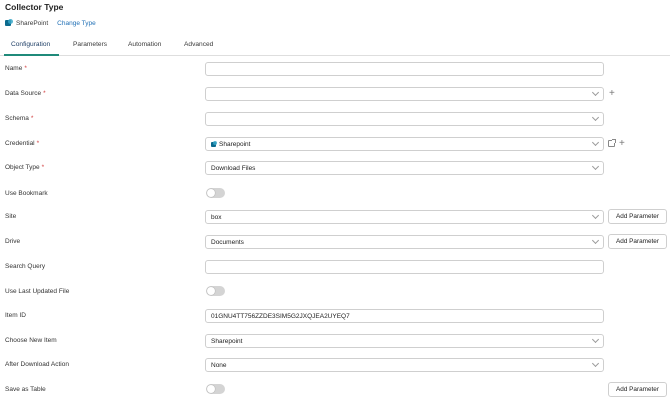 The height and width of the screenshot is (399, 670). Describe the element at coordinates (637, 216) in the screenshot. I see `site-add-parameter-button: Add Parameter` at that location.